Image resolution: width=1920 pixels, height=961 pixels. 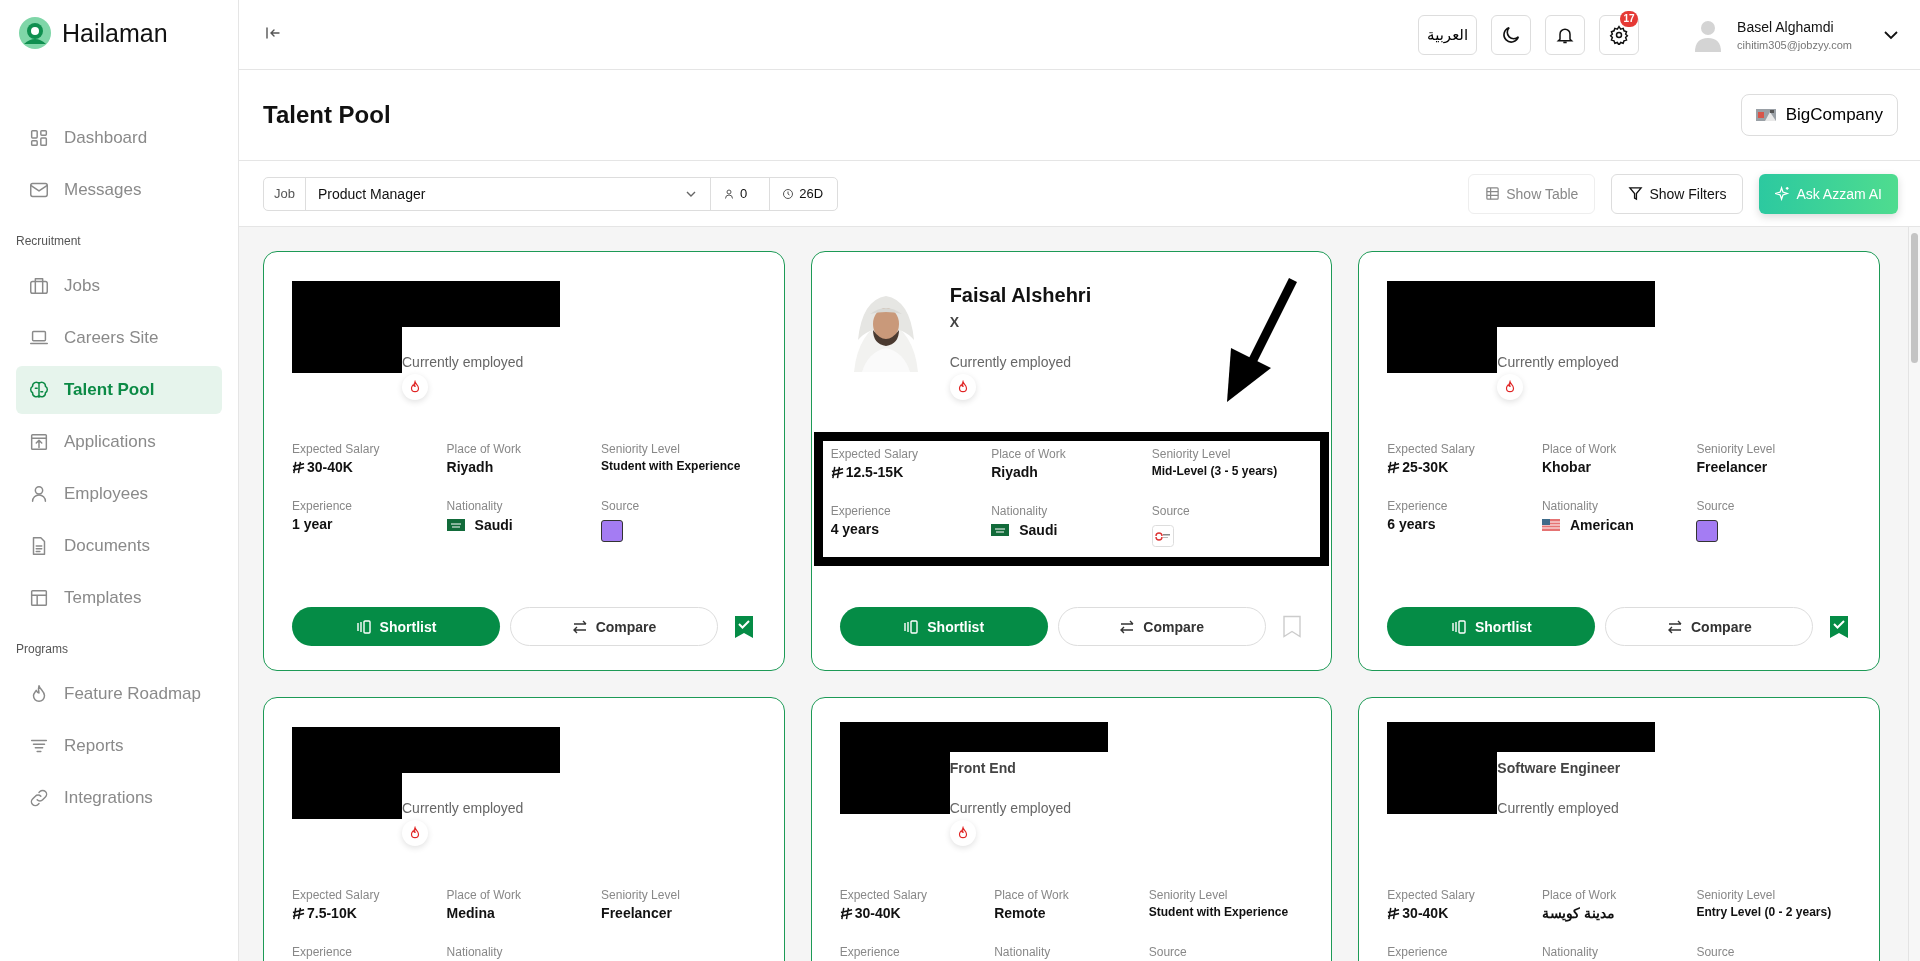 What do you see at coordinates (313, 524) in the screenshot?
I see `field-value: 1 year` at bounding box center [313, 524].